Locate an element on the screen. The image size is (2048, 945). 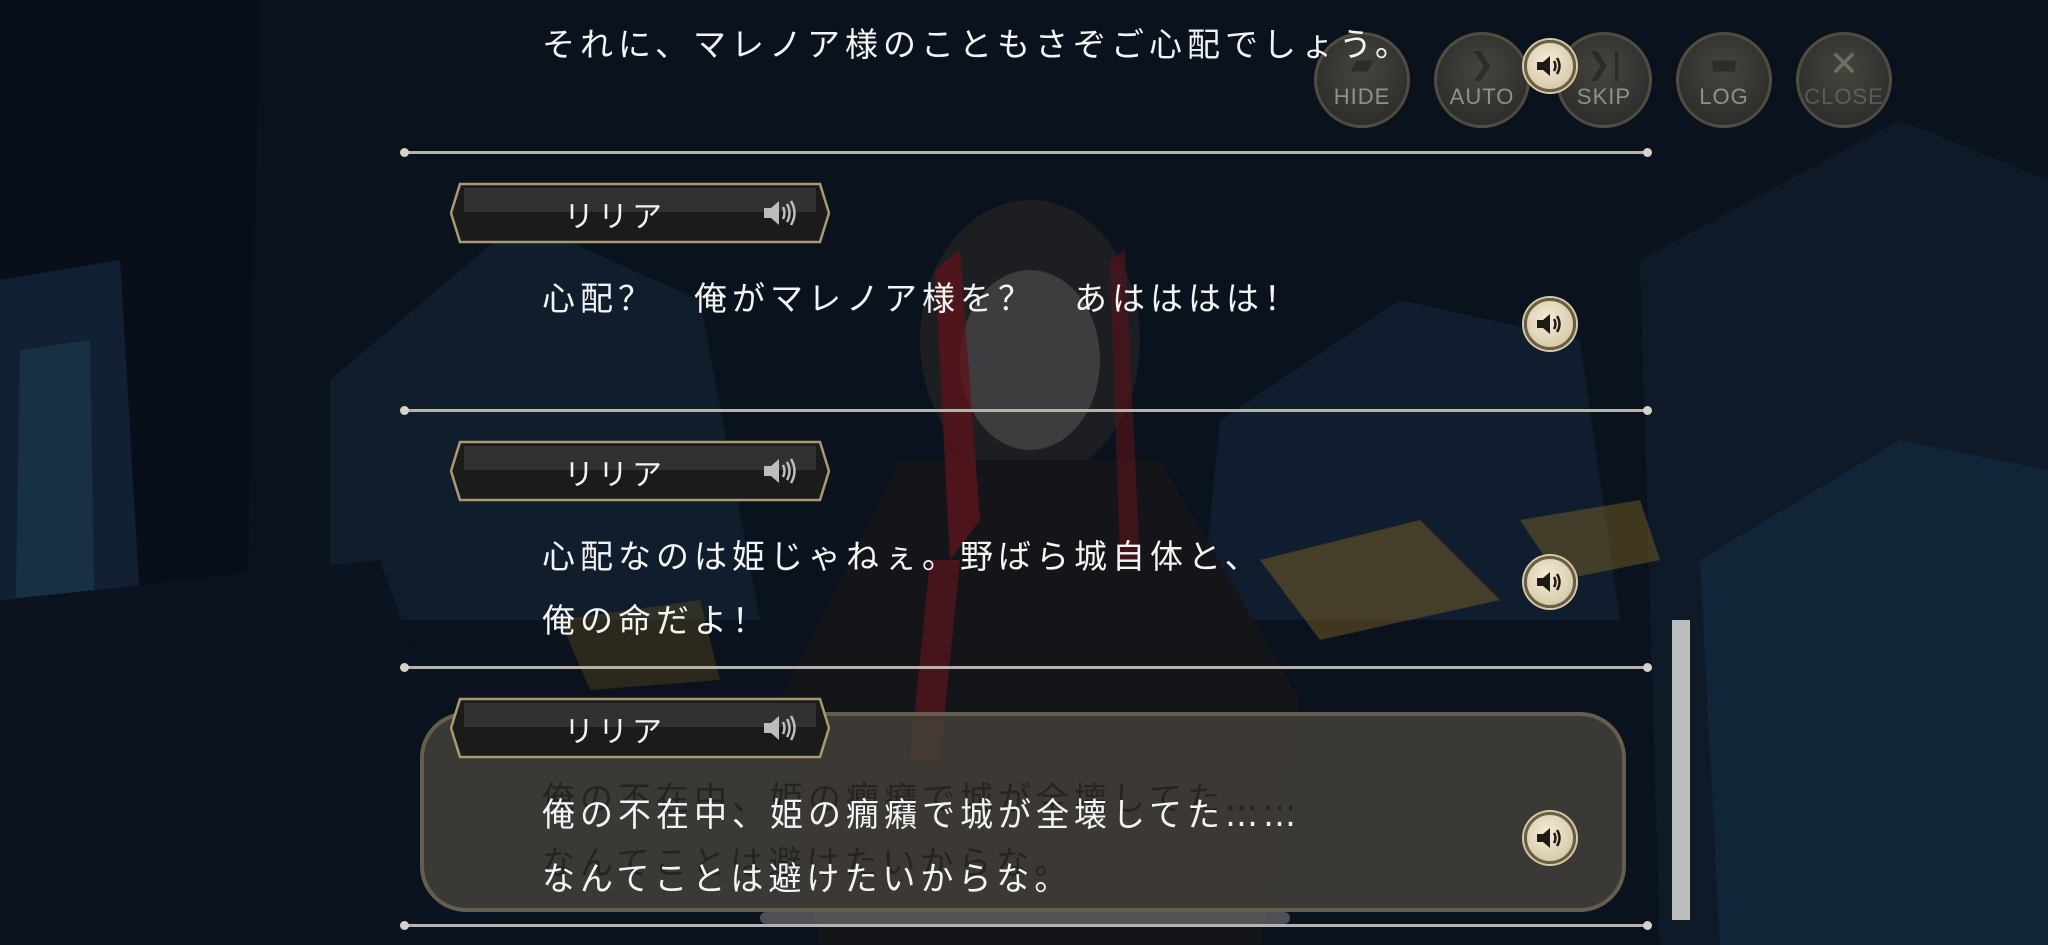
log-scrollbar is located at coordinates (1681, 770).